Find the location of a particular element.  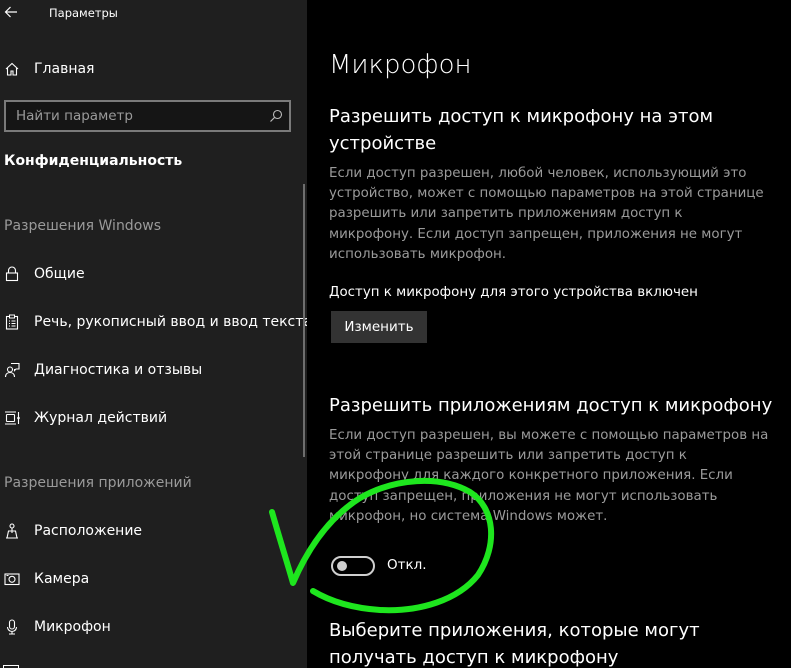

section-title: Конфиденциальность is located at coordinates (93, 161).